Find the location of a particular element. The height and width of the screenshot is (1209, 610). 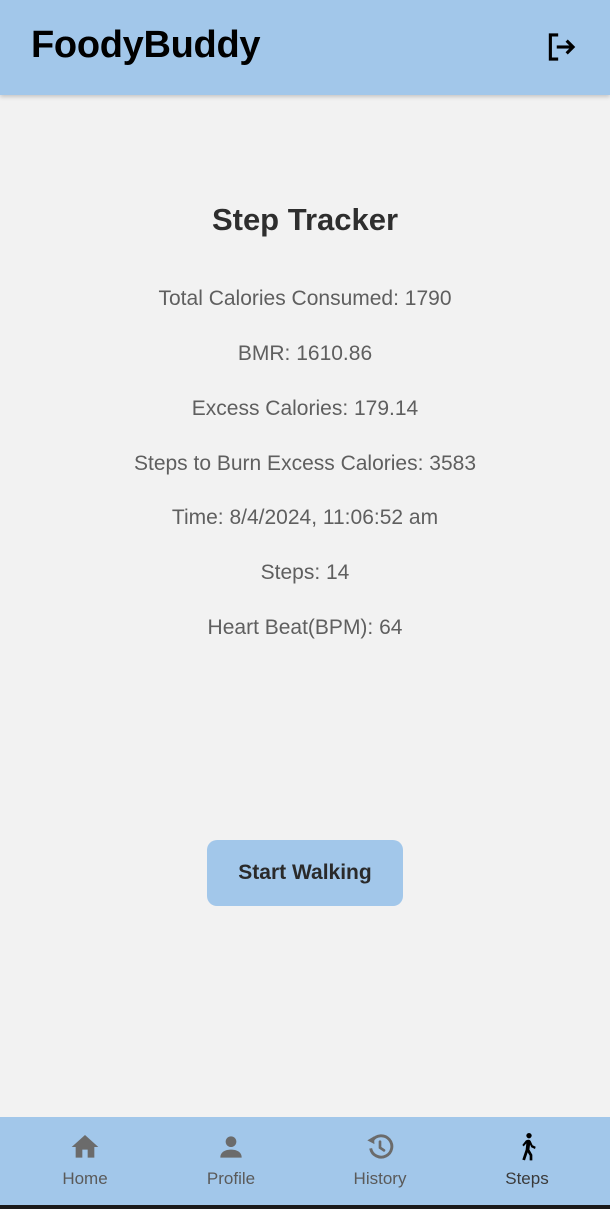

logout-icon is located at coordinates (562, 47).